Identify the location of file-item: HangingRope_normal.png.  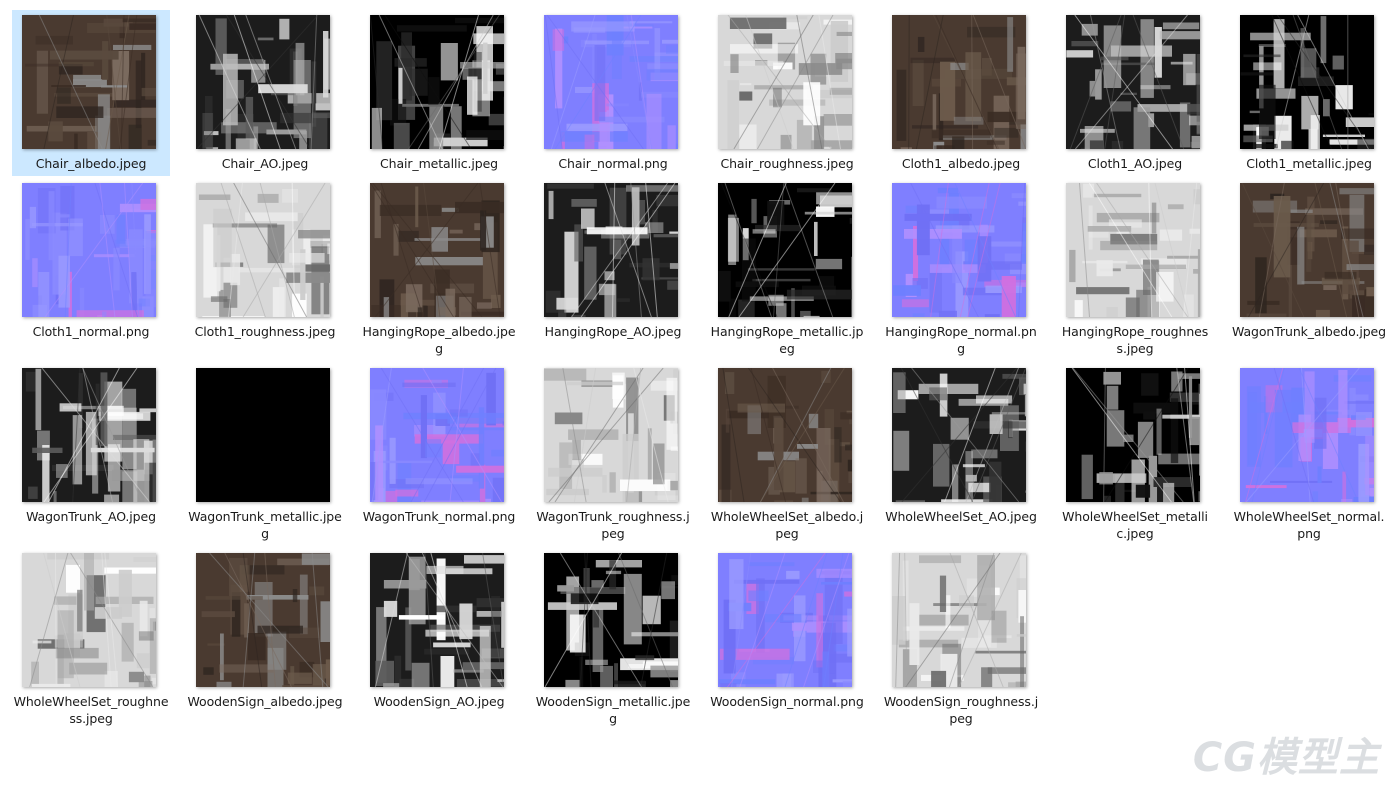
(961, 270).